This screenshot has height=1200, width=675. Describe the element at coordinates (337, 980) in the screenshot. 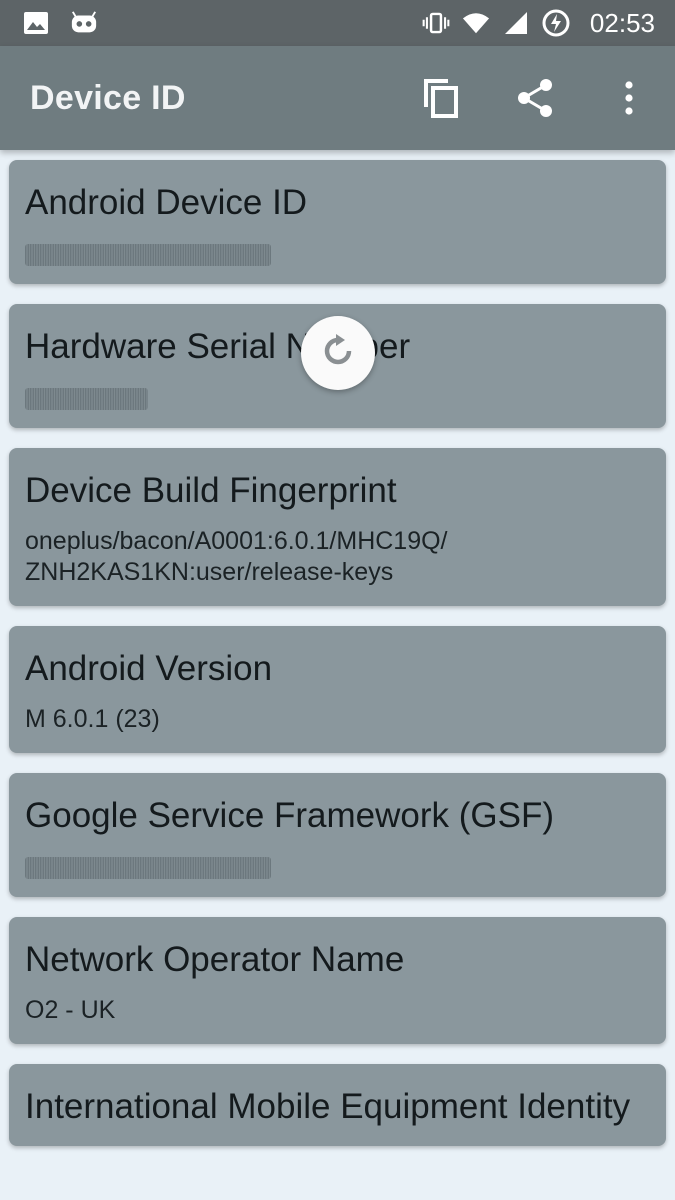

I see `card-network-operator-name: Network Operator Name O2 - UK` at that location.